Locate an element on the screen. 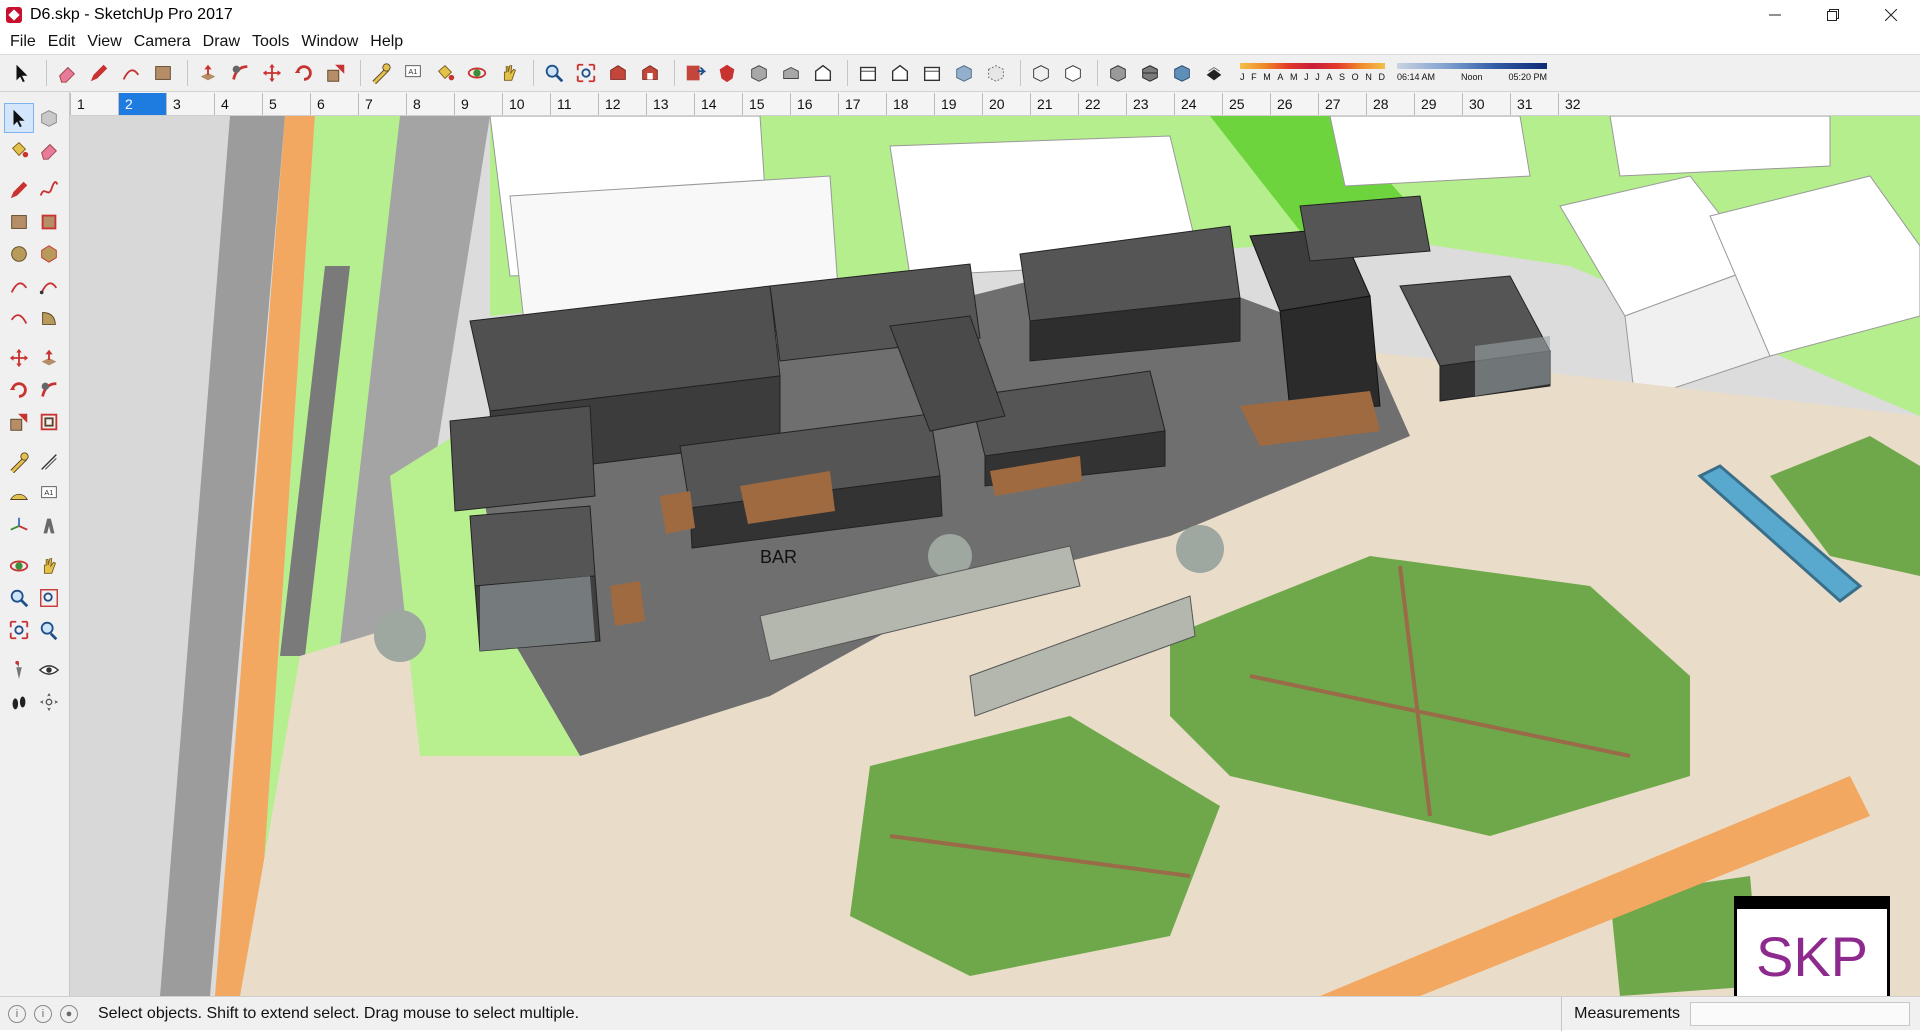 The image size is (1920, 1031). toolbar-move-button is located at coordinates (272, 73).